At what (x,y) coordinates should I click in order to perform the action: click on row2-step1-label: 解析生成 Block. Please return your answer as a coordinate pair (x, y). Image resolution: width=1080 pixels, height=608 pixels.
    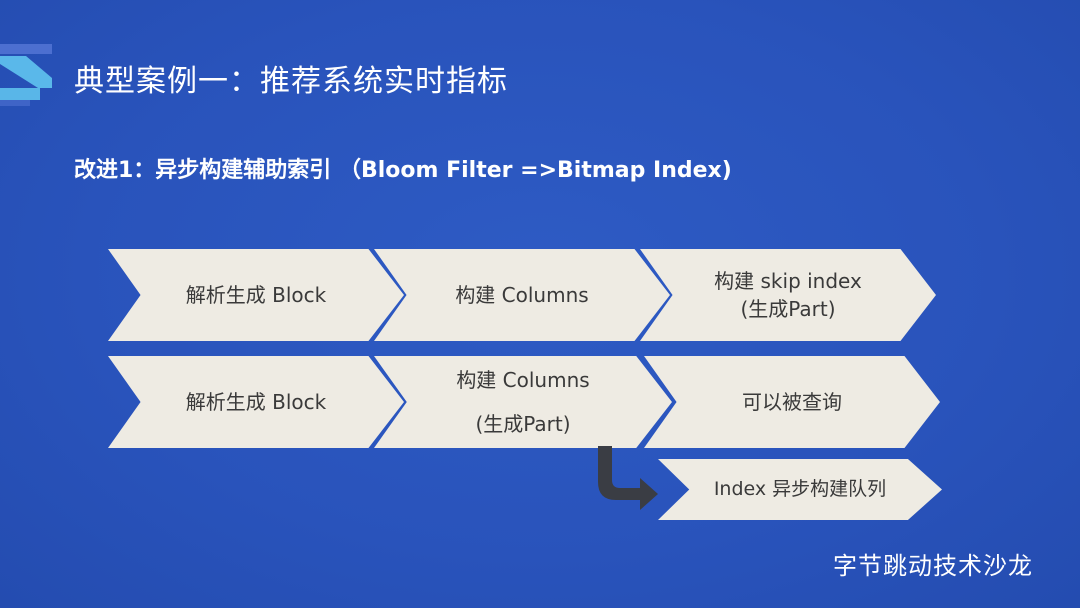
    Looking at the image, I should click on (256, 402).